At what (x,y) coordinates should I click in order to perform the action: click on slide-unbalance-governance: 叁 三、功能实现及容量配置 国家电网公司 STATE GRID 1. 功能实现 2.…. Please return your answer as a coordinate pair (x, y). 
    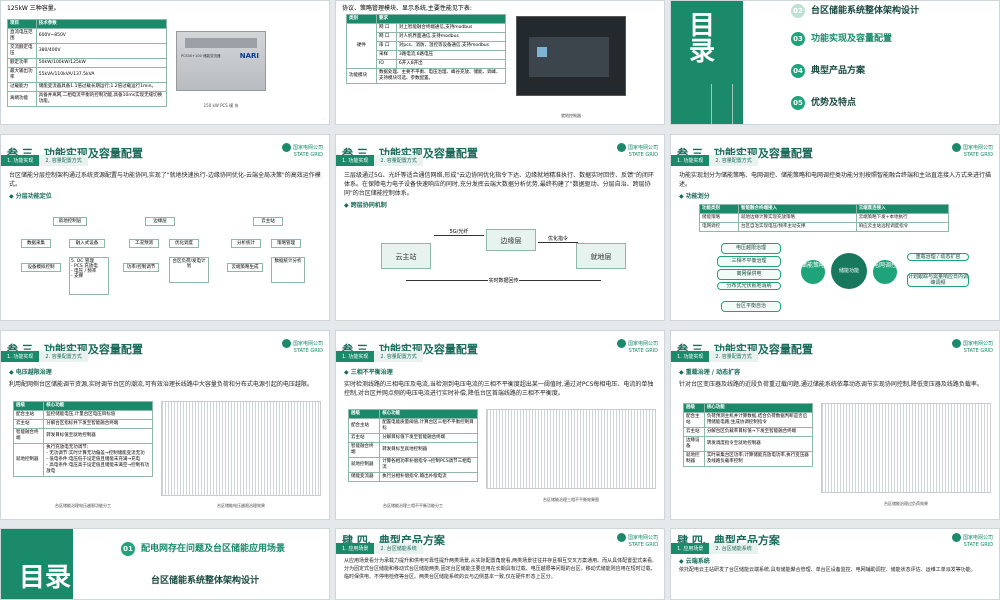
    Looking at the image, I should click on (500, 425).